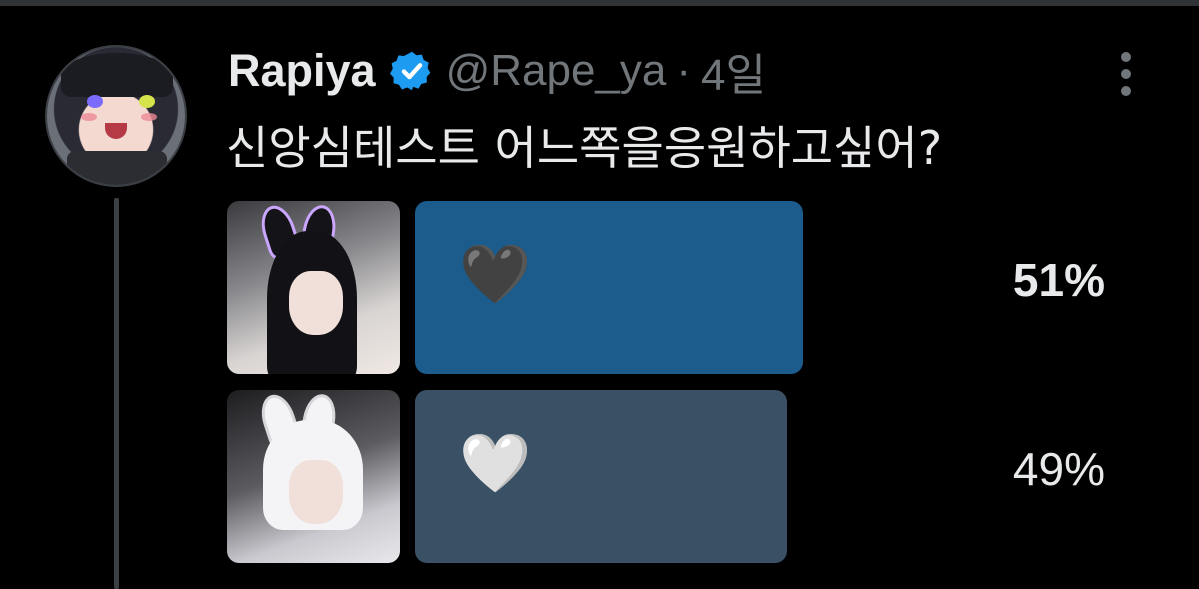 The height and width of the screenshot is (589, 1199). What do you see at coordinates (116, 131) in the screenshot?
I see `avatar-mouth` at bounding box center [116, 131].